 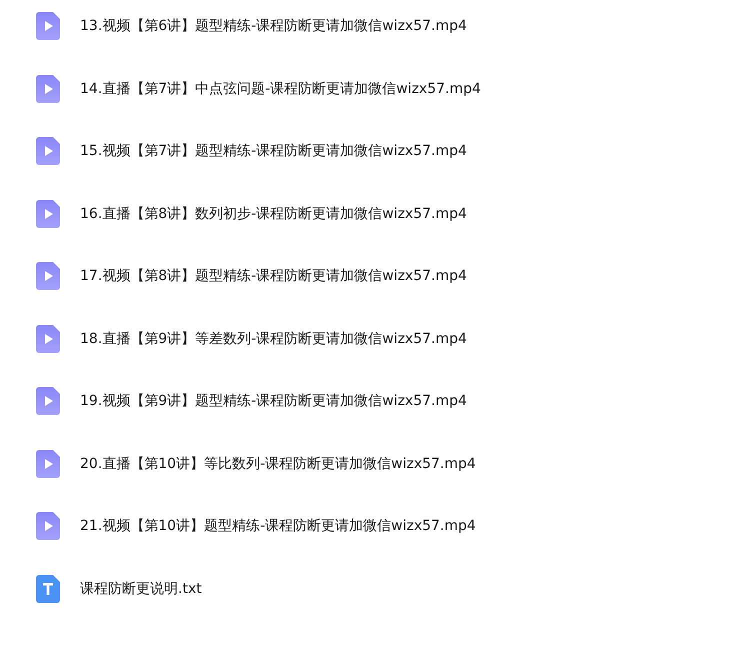 What do you see at coordinates (273, 26) in the screenshot?
I see `file-name: 13.视频【第6讲】题型精练-课程防断更请加微信wizx57.mp4` at bounding box center [273, 26].